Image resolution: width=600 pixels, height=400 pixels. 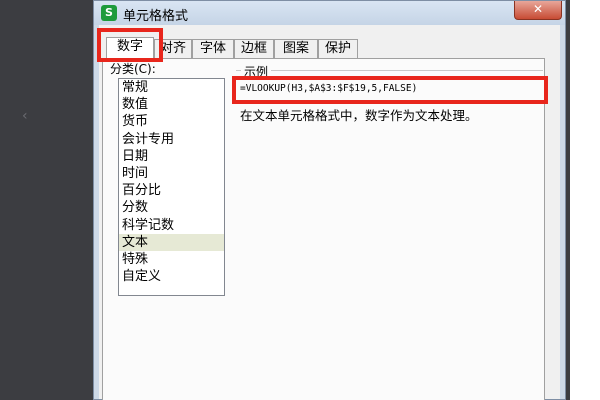 I want to click on category-item: 特殊, so click(x=171, y=259).